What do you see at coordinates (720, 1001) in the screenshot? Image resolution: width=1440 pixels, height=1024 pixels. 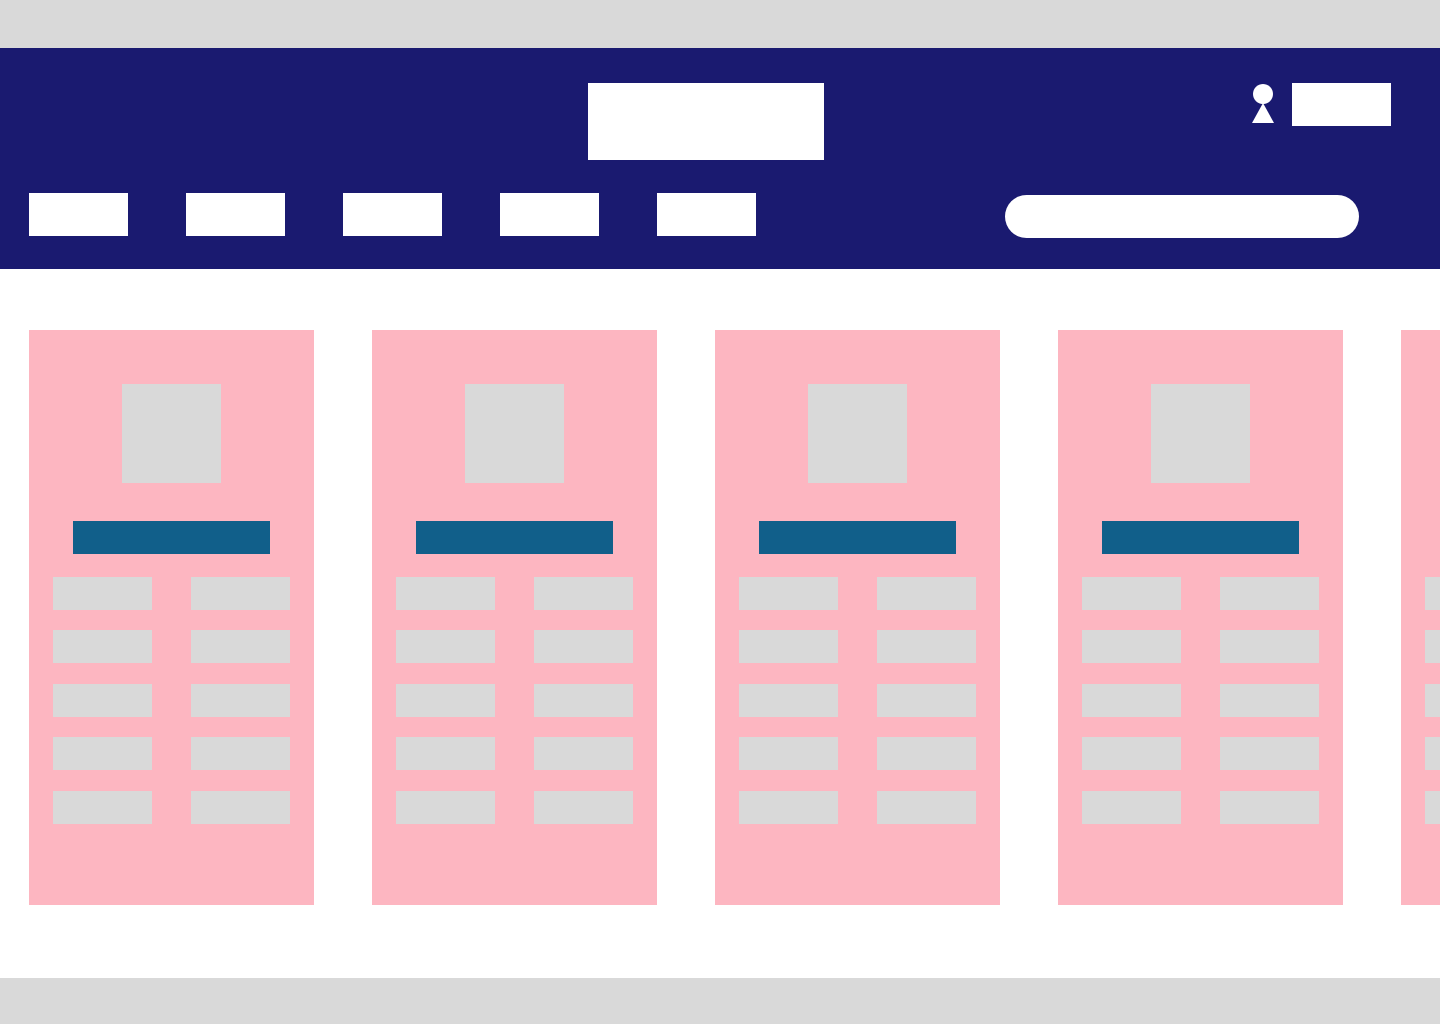 I see `footer-strip` at bounding box center [720, 1001].